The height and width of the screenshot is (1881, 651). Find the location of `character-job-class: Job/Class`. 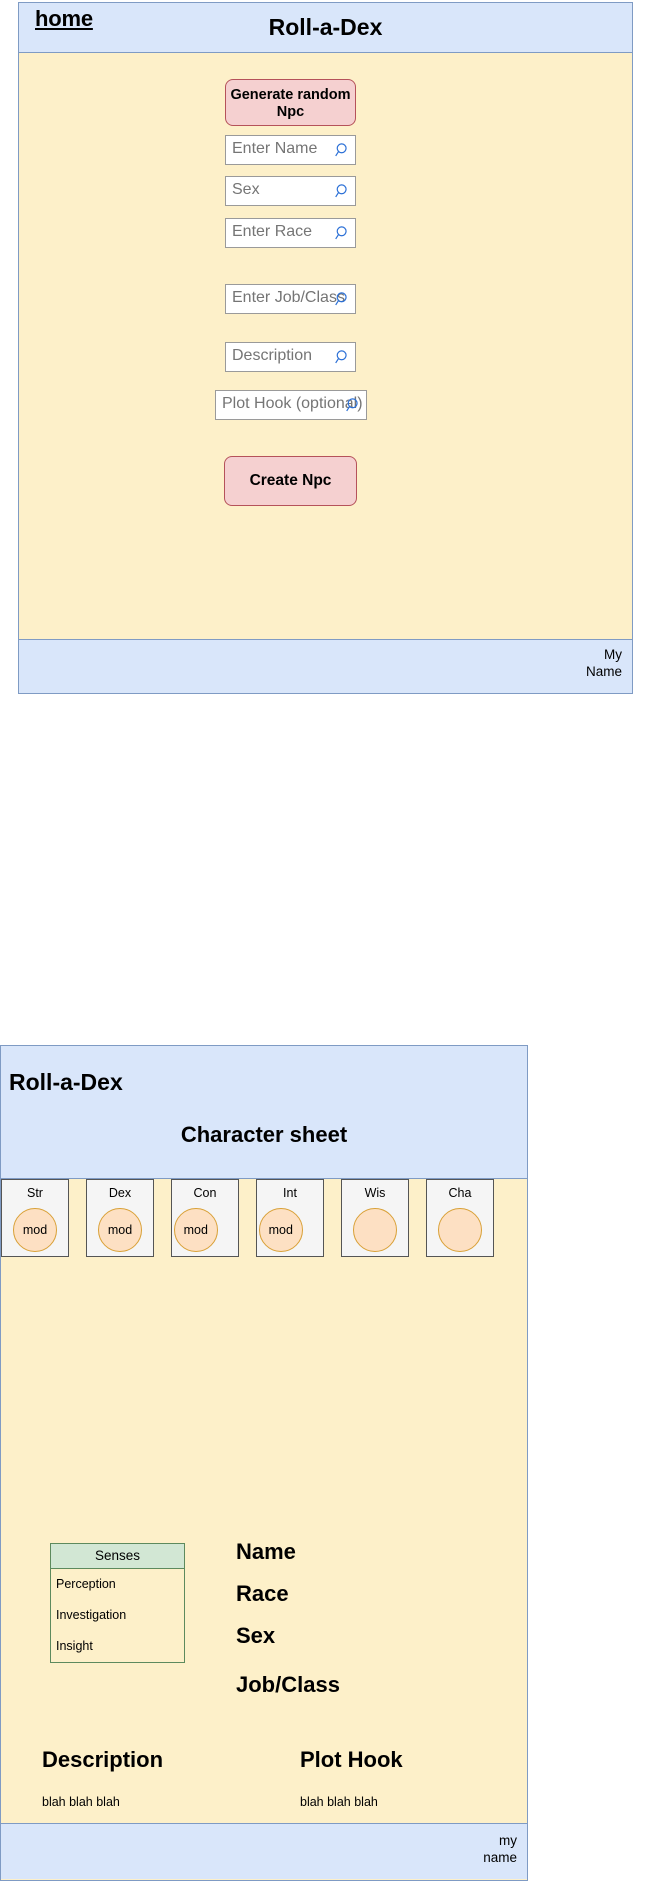

character-job-class: Job/Class is located at coordinates (288, 1684).